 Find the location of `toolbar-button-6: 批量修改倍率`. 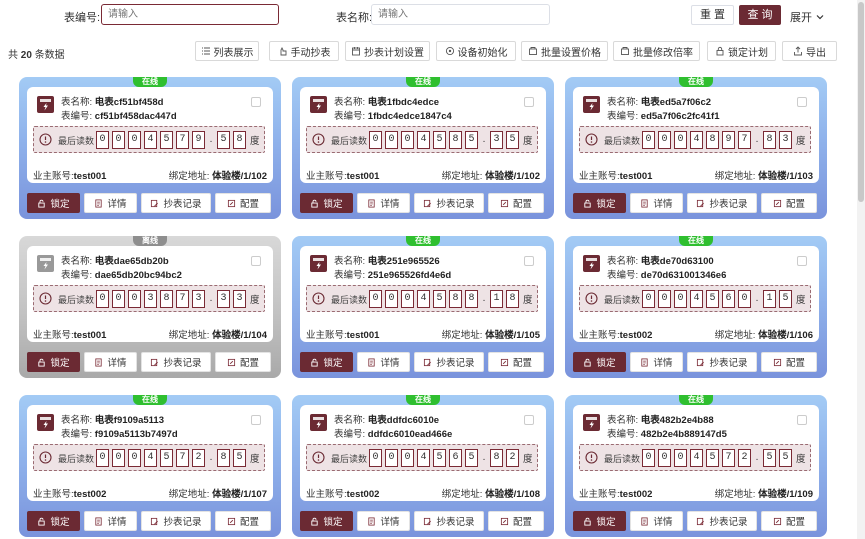

toolbar-button-6: 批量修改倍率 is located at coordinates (656, 51).